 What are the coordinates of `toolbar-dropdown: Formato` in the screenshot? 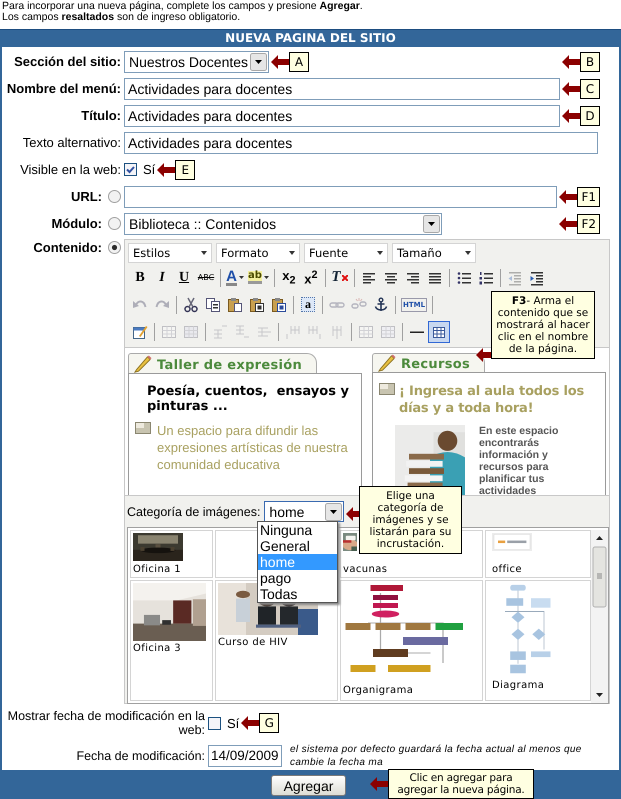 It's located at (258, 253).